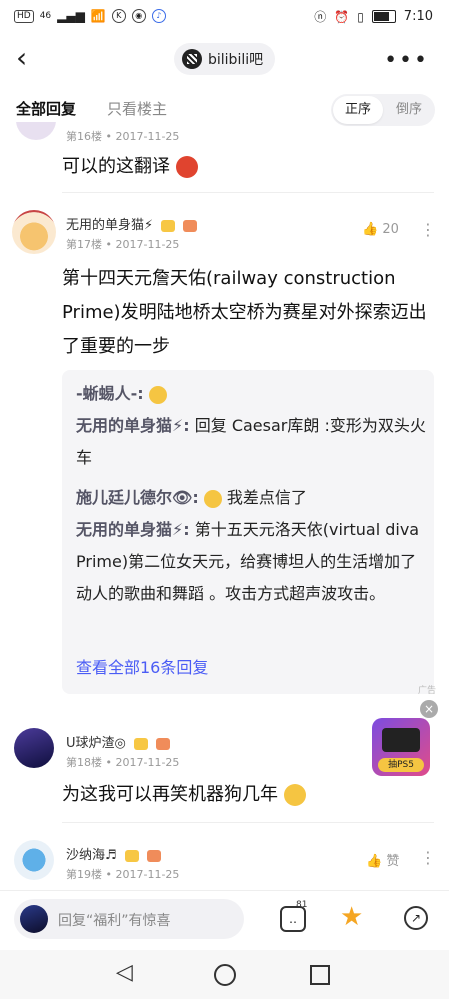 The height and width of the screenshot is (999, 449). Describe the element at coordinates (186, 167) in the screenshot. I see `angry-emoji-icon` at that location.